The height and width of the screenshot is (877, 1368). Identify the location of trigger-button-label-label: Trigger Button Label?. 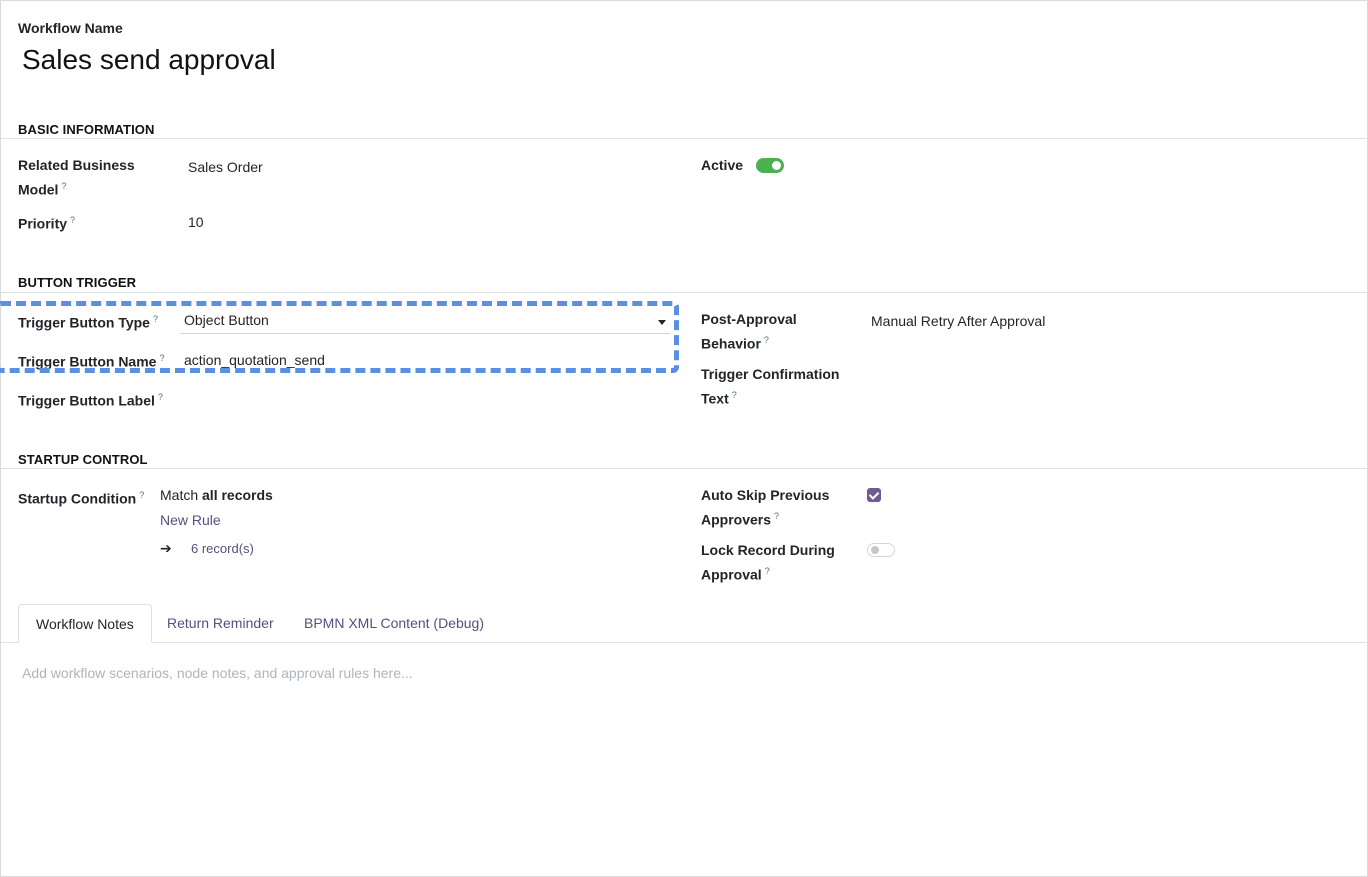
(90, 399).